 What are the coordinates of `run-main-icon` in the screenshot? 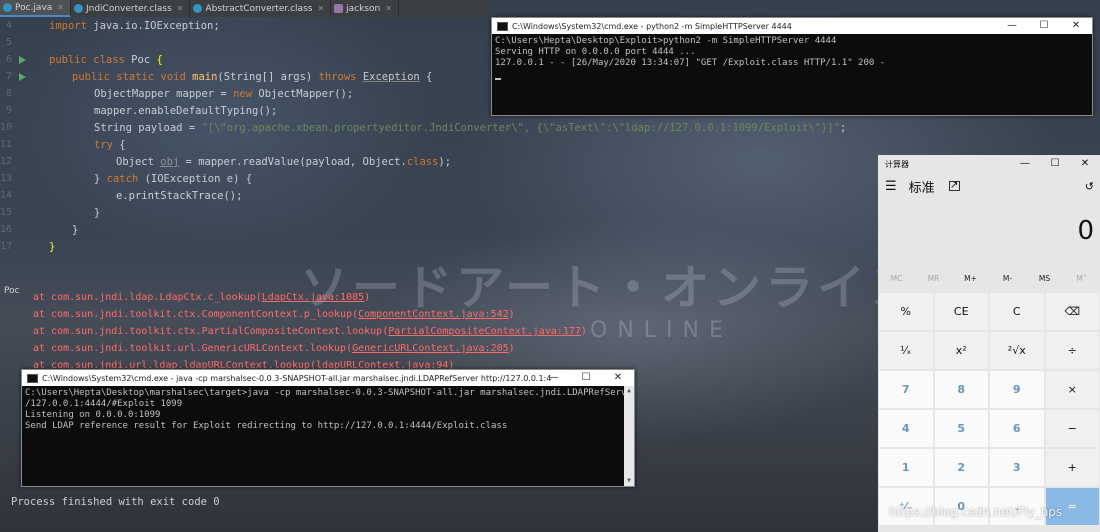 It's located at (22, 77).